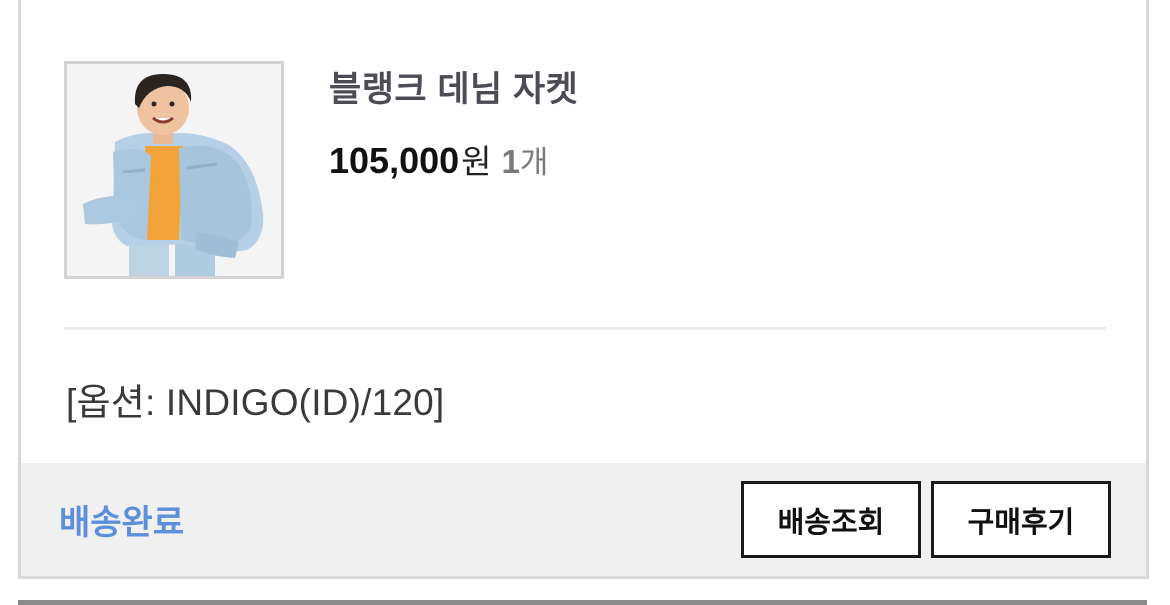 This screenshot has height=605, width=1170. I want to click on price-value: 105,000, so click(394, 160).